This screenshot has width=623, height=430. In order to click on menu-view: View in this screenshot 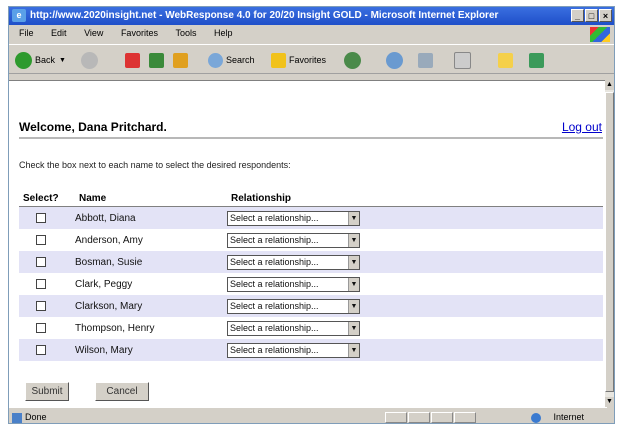, I will do `click(93, 33)`.